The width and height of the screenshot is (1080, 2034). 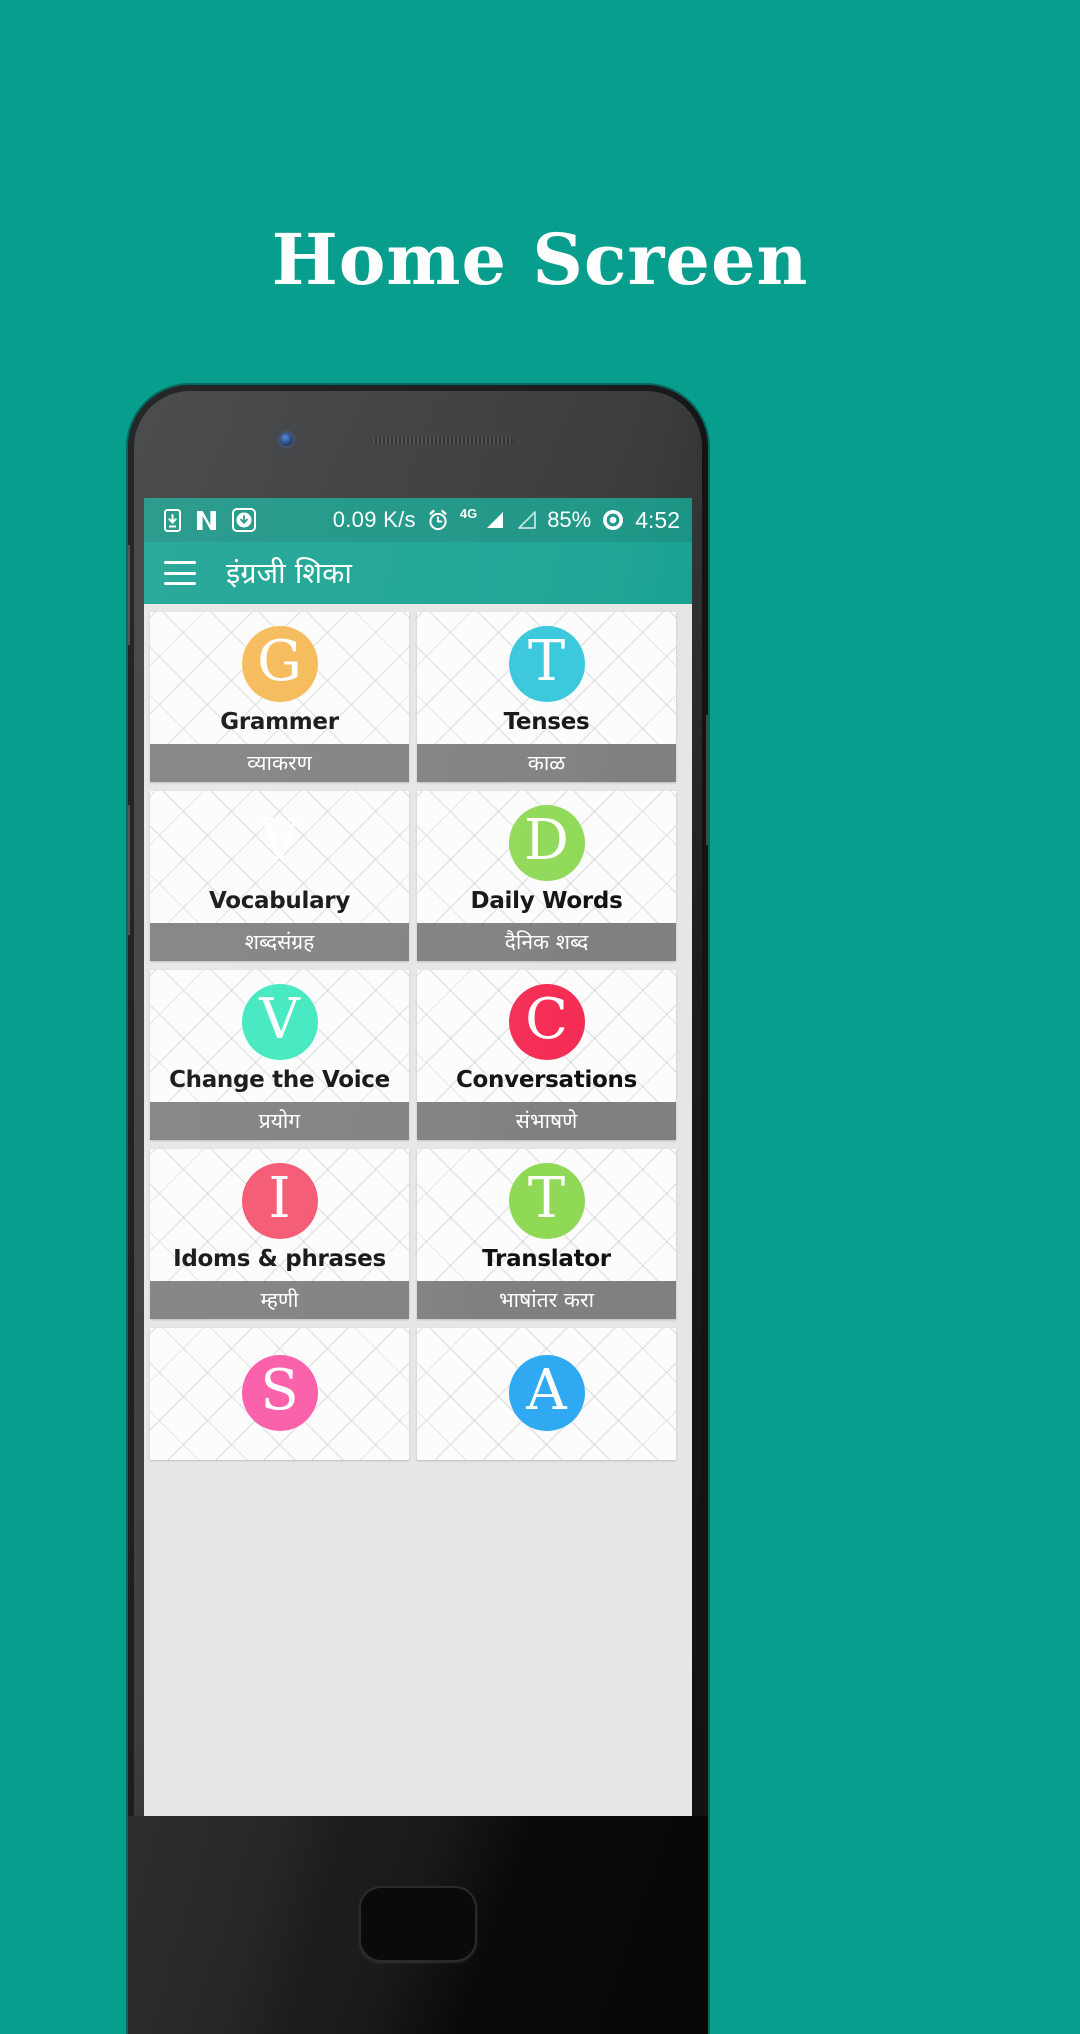 I want to click on status-bar-left-icons, so click(x=206, y=520).